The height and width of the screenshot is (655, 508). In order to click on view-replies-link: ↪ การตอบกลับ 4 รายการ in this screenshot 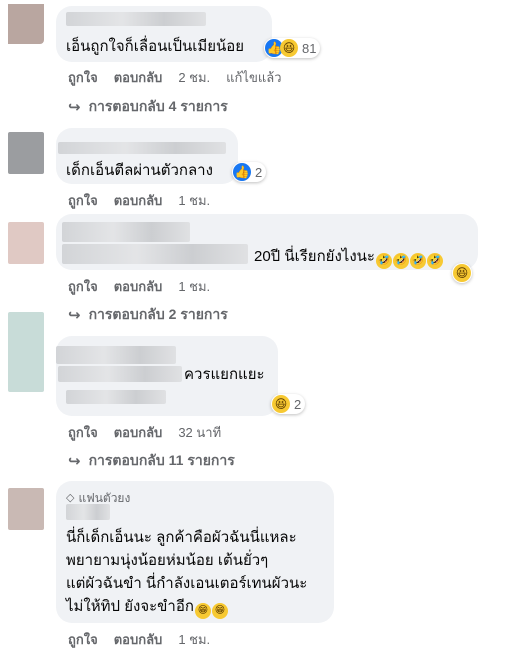, I will do `click(148, 107)`.